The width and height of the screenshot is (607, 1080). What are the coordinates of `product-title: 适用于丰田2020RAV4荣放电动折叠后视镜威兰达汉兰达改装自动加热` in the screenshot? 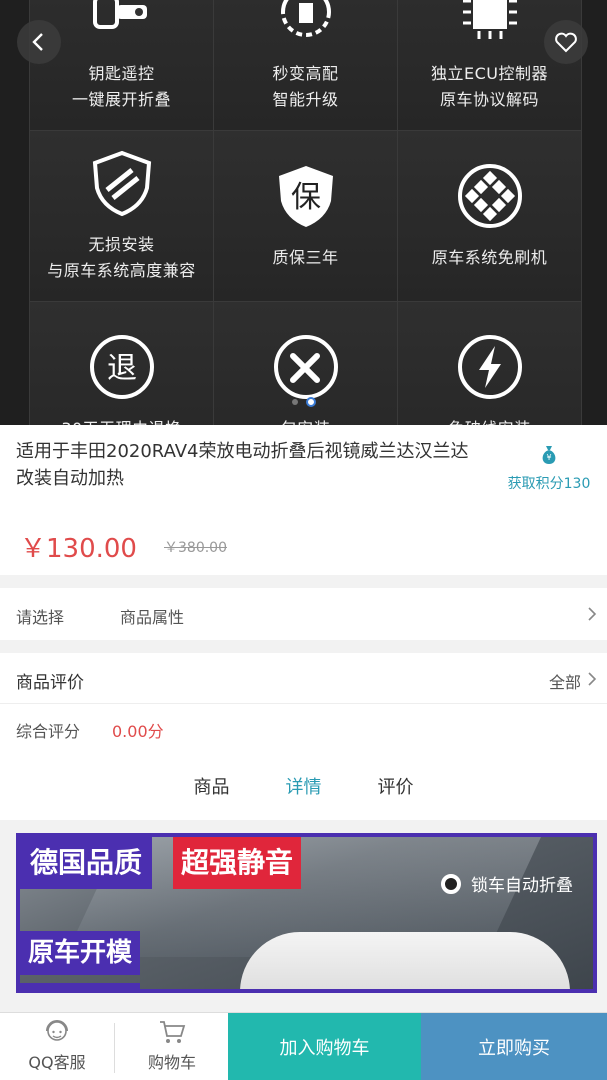 It's located at (242, 465).